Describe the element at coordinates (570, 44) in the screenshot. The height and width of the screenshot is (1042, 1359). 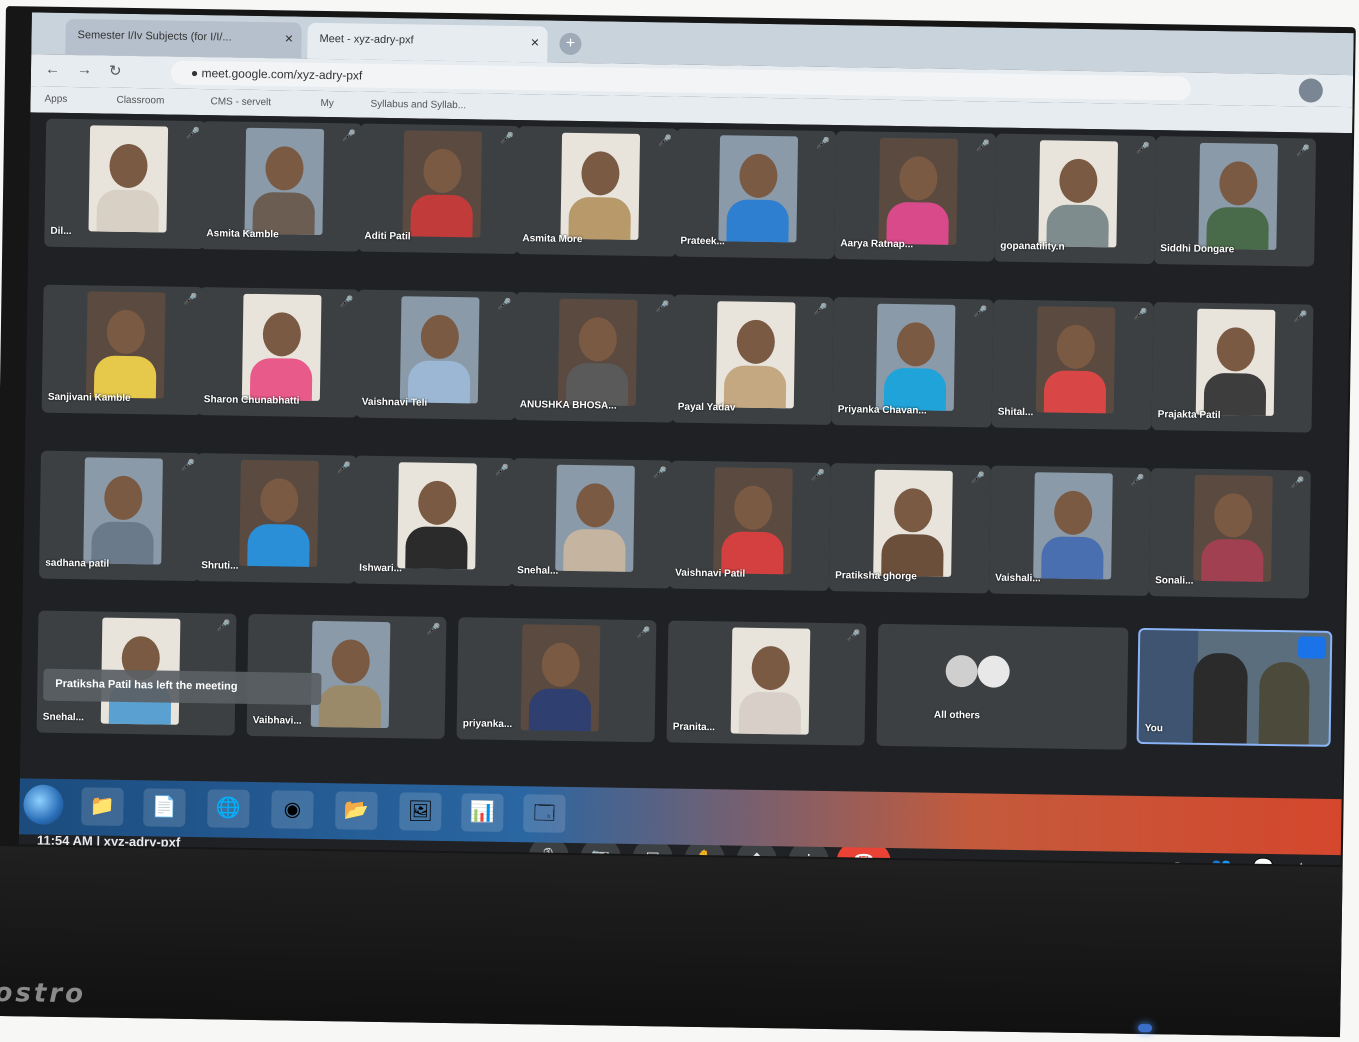
I see `new-tab-icon: +` at that location.